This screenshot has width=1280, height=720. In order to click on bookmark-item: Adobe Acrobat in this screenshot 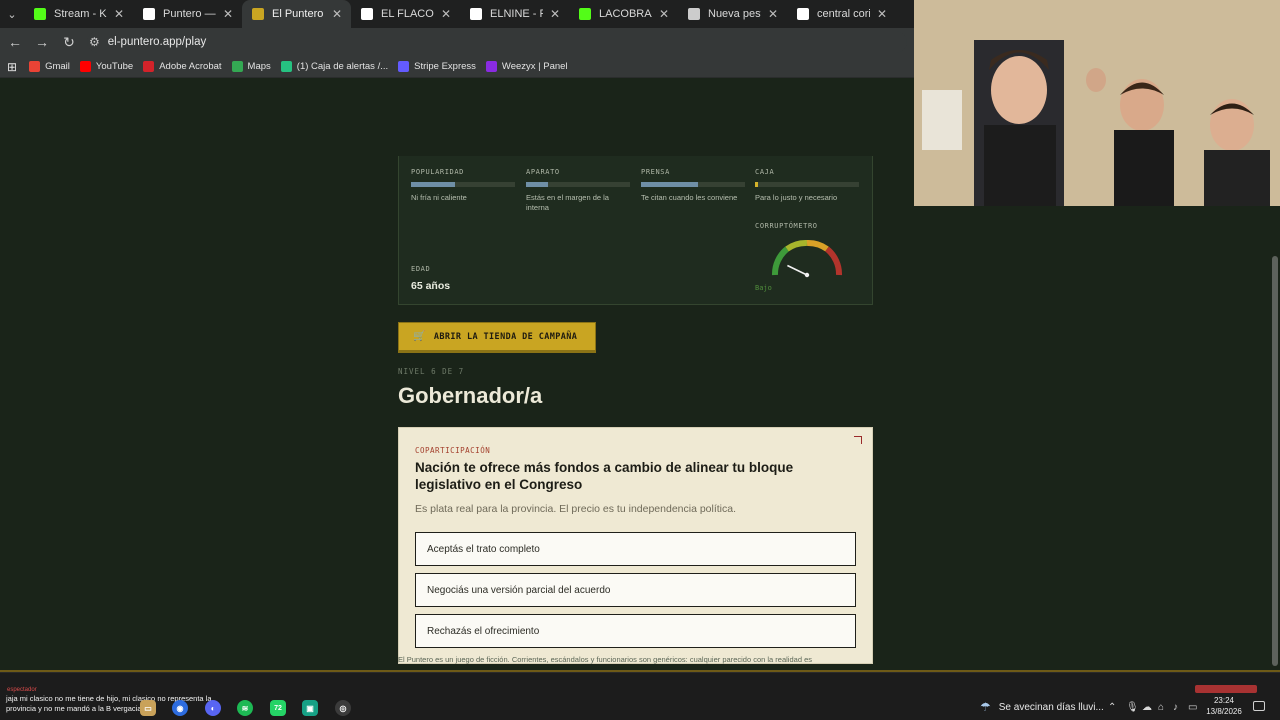, I will do `click(182, 66)`.